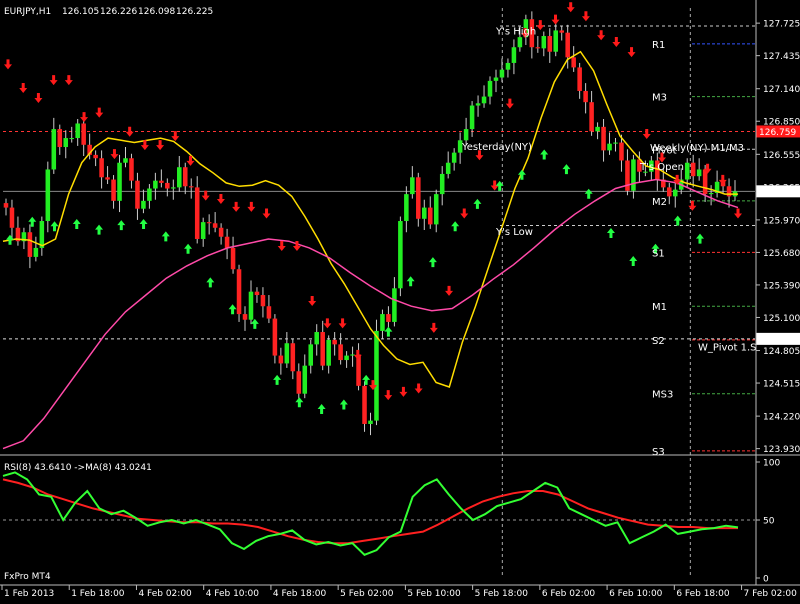 This screenshot has width=800, height=604. I want to click on price-tick-label: 125.680, so click(781, 254).